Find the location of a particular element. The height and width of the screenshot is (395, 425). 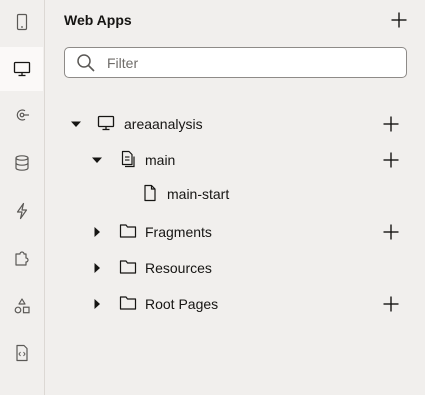

code-file-icon is located at coordinates (22, 353).